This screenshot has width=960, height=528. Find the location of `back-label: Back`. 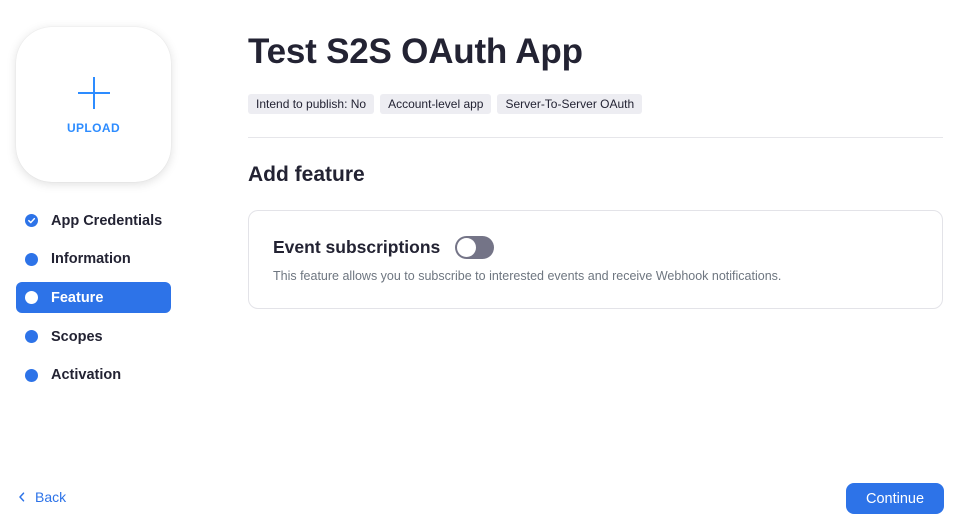

back-label: Back is located at coordinates (51, 497).